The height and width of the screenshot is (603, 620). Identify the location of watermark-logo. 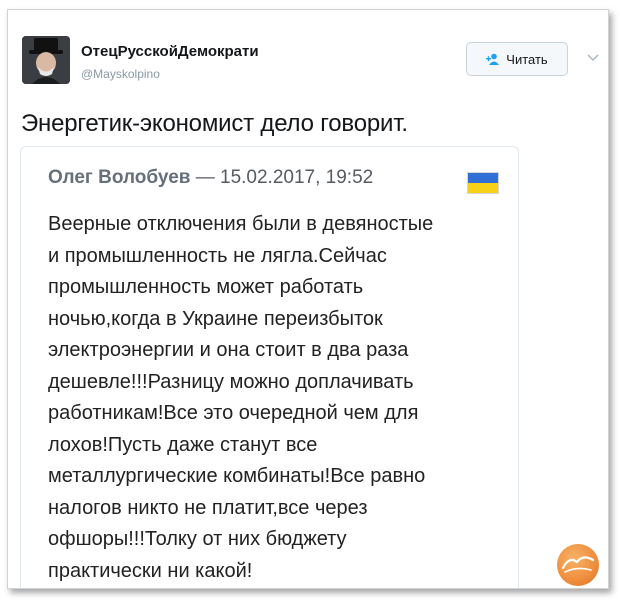
(578, 565).